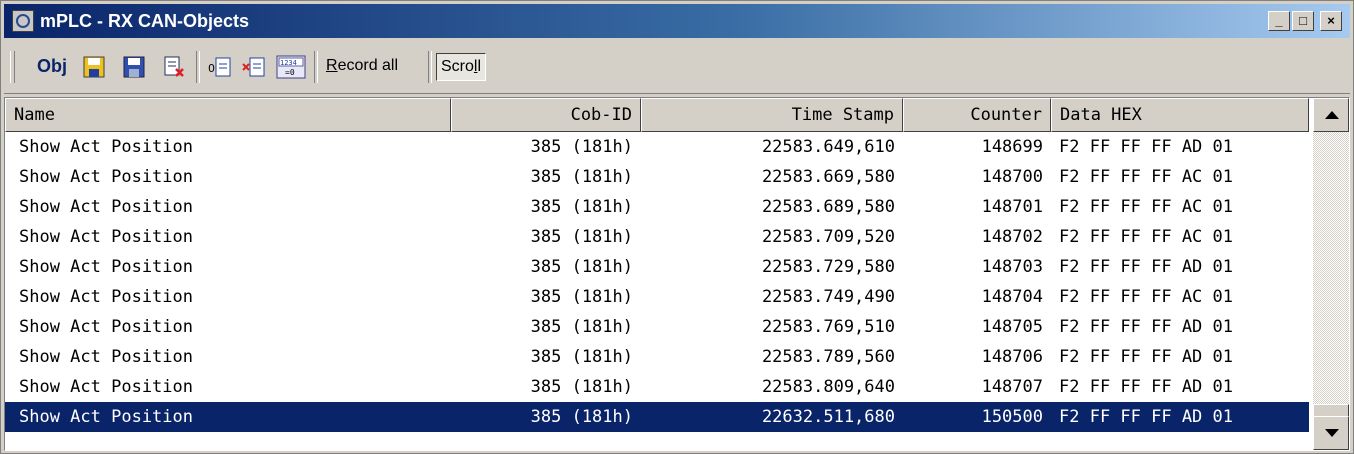 The height and width of the screenshot is (454, 1354). Describe the element at coordinates (828, 417) in the screenshot. I see `cell-time-stamp: 22632.511,680` at that location.